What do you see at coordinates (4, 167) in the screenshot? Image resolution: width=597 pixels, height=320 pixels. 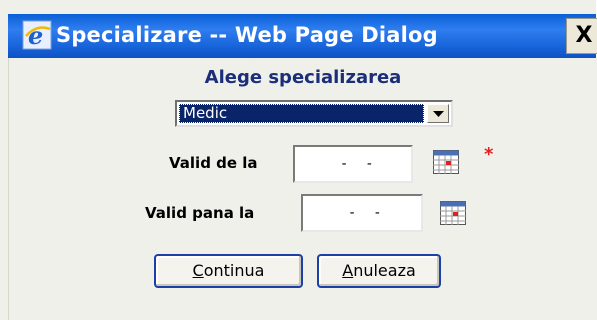 I see `window-left-edge` at bounding box center [4, 167].